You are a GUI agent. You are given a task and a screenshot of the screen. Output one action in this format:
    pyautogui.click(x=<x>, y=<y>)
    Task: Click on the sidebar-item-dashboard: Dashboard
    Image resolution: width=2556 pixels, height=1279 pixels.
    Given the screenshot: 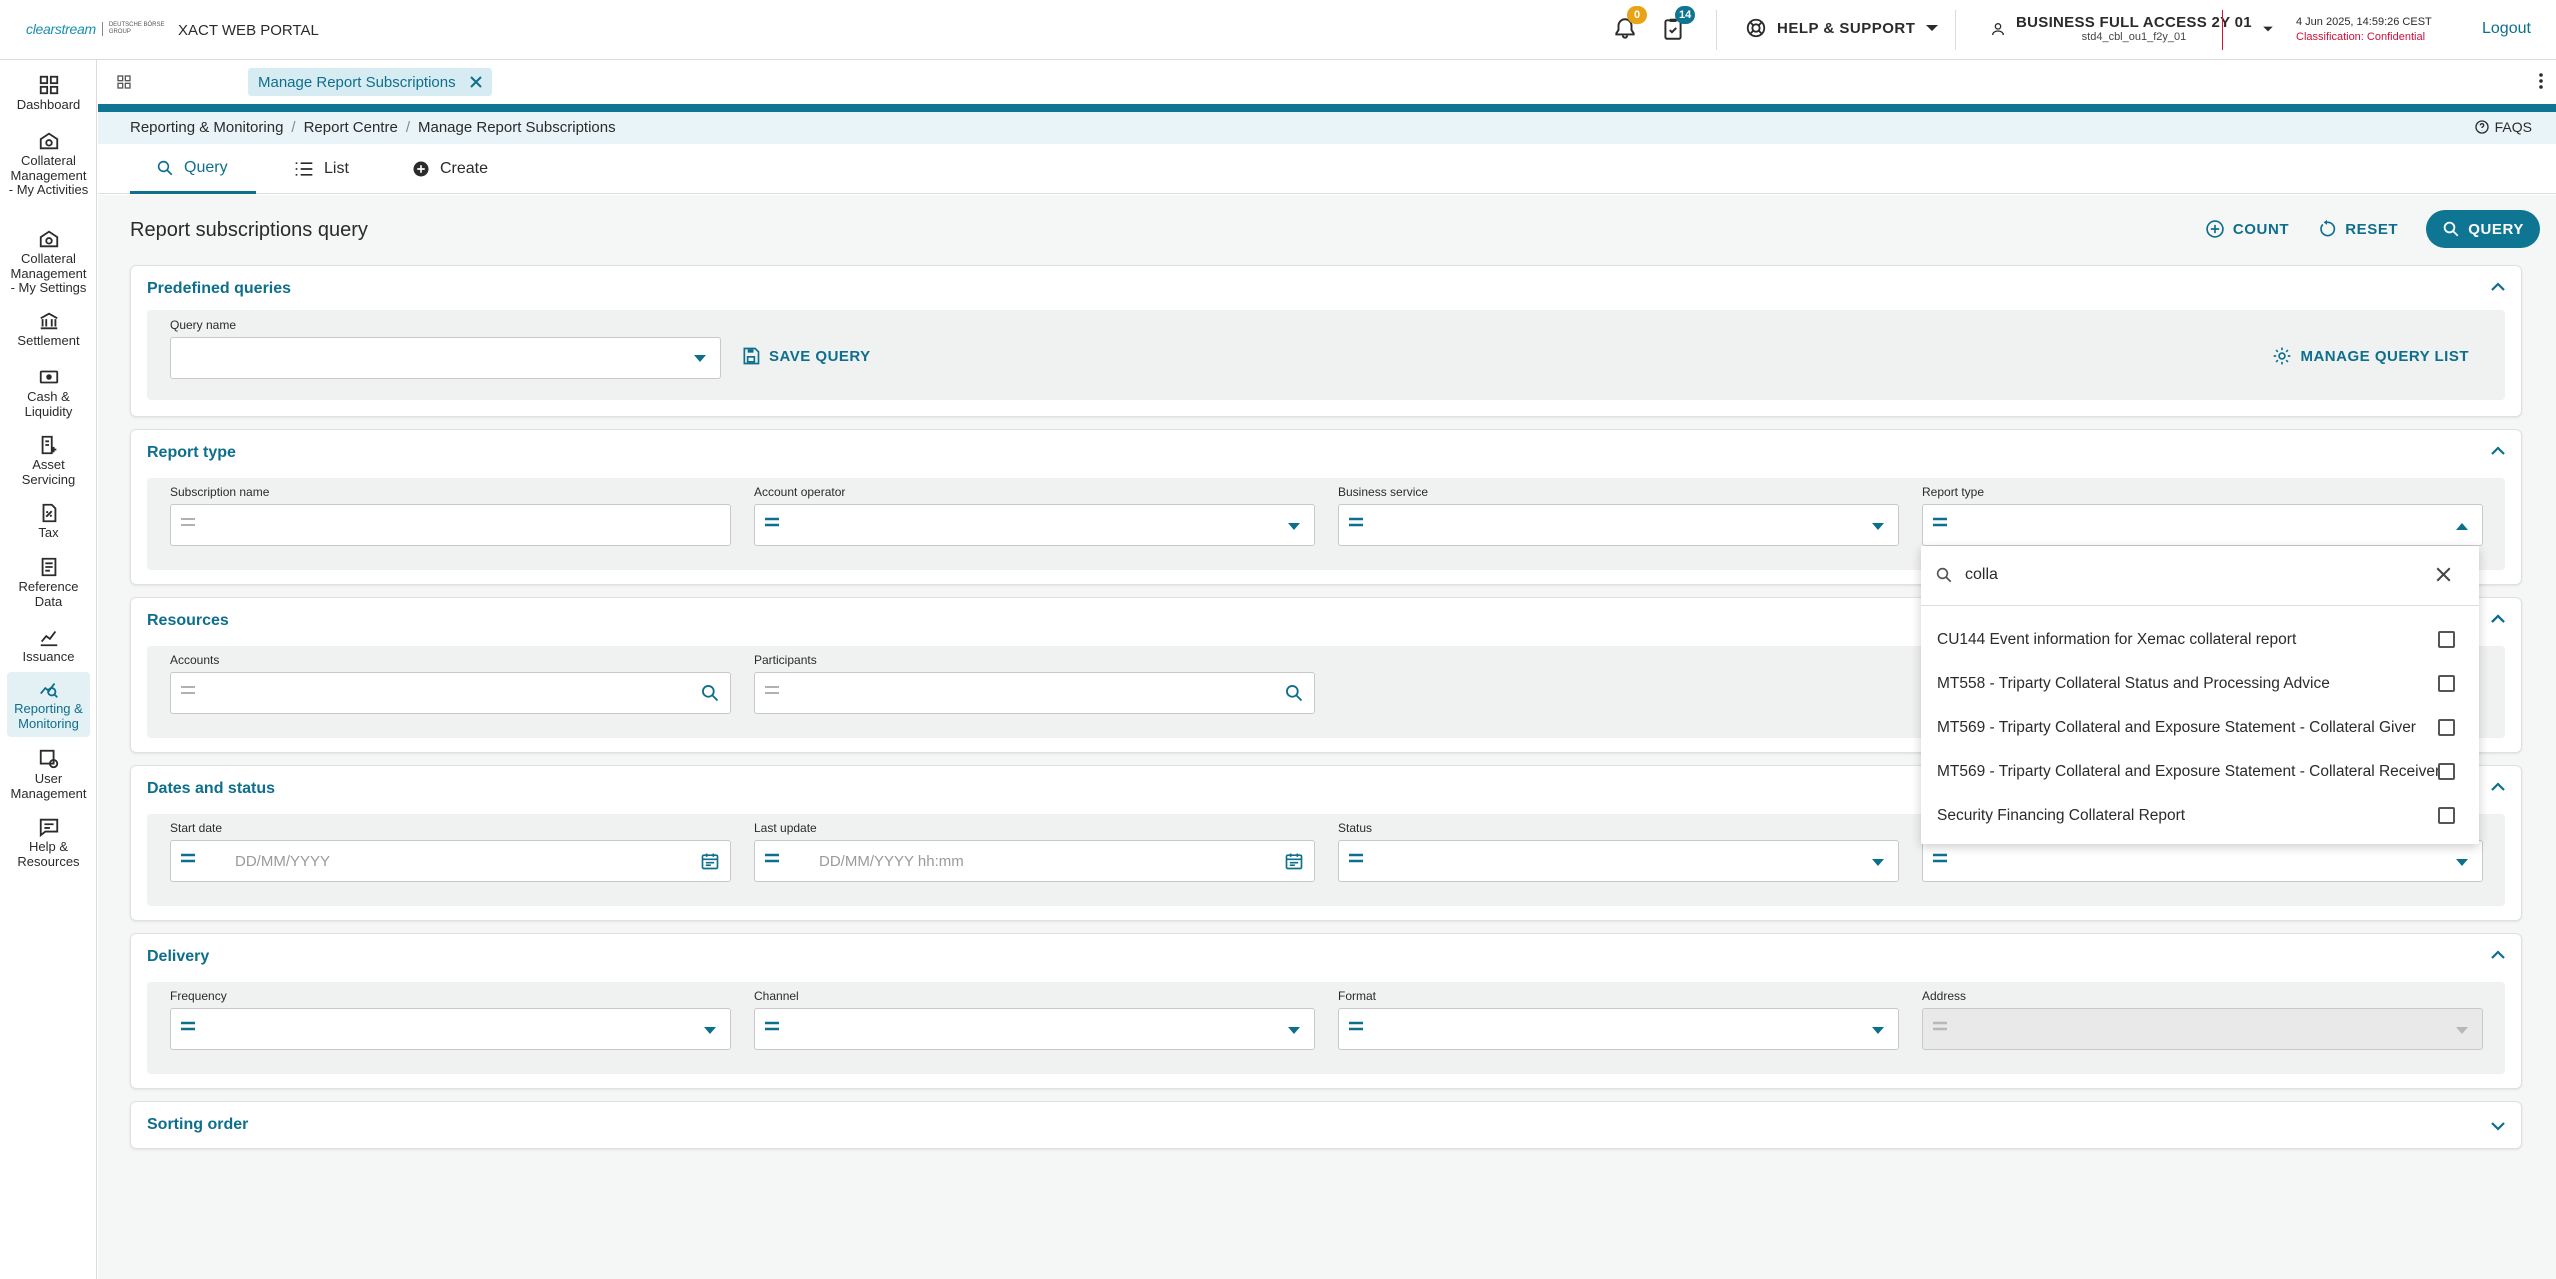 What is the action you would take?
    pyautogui.click(x=48, y=93)
    